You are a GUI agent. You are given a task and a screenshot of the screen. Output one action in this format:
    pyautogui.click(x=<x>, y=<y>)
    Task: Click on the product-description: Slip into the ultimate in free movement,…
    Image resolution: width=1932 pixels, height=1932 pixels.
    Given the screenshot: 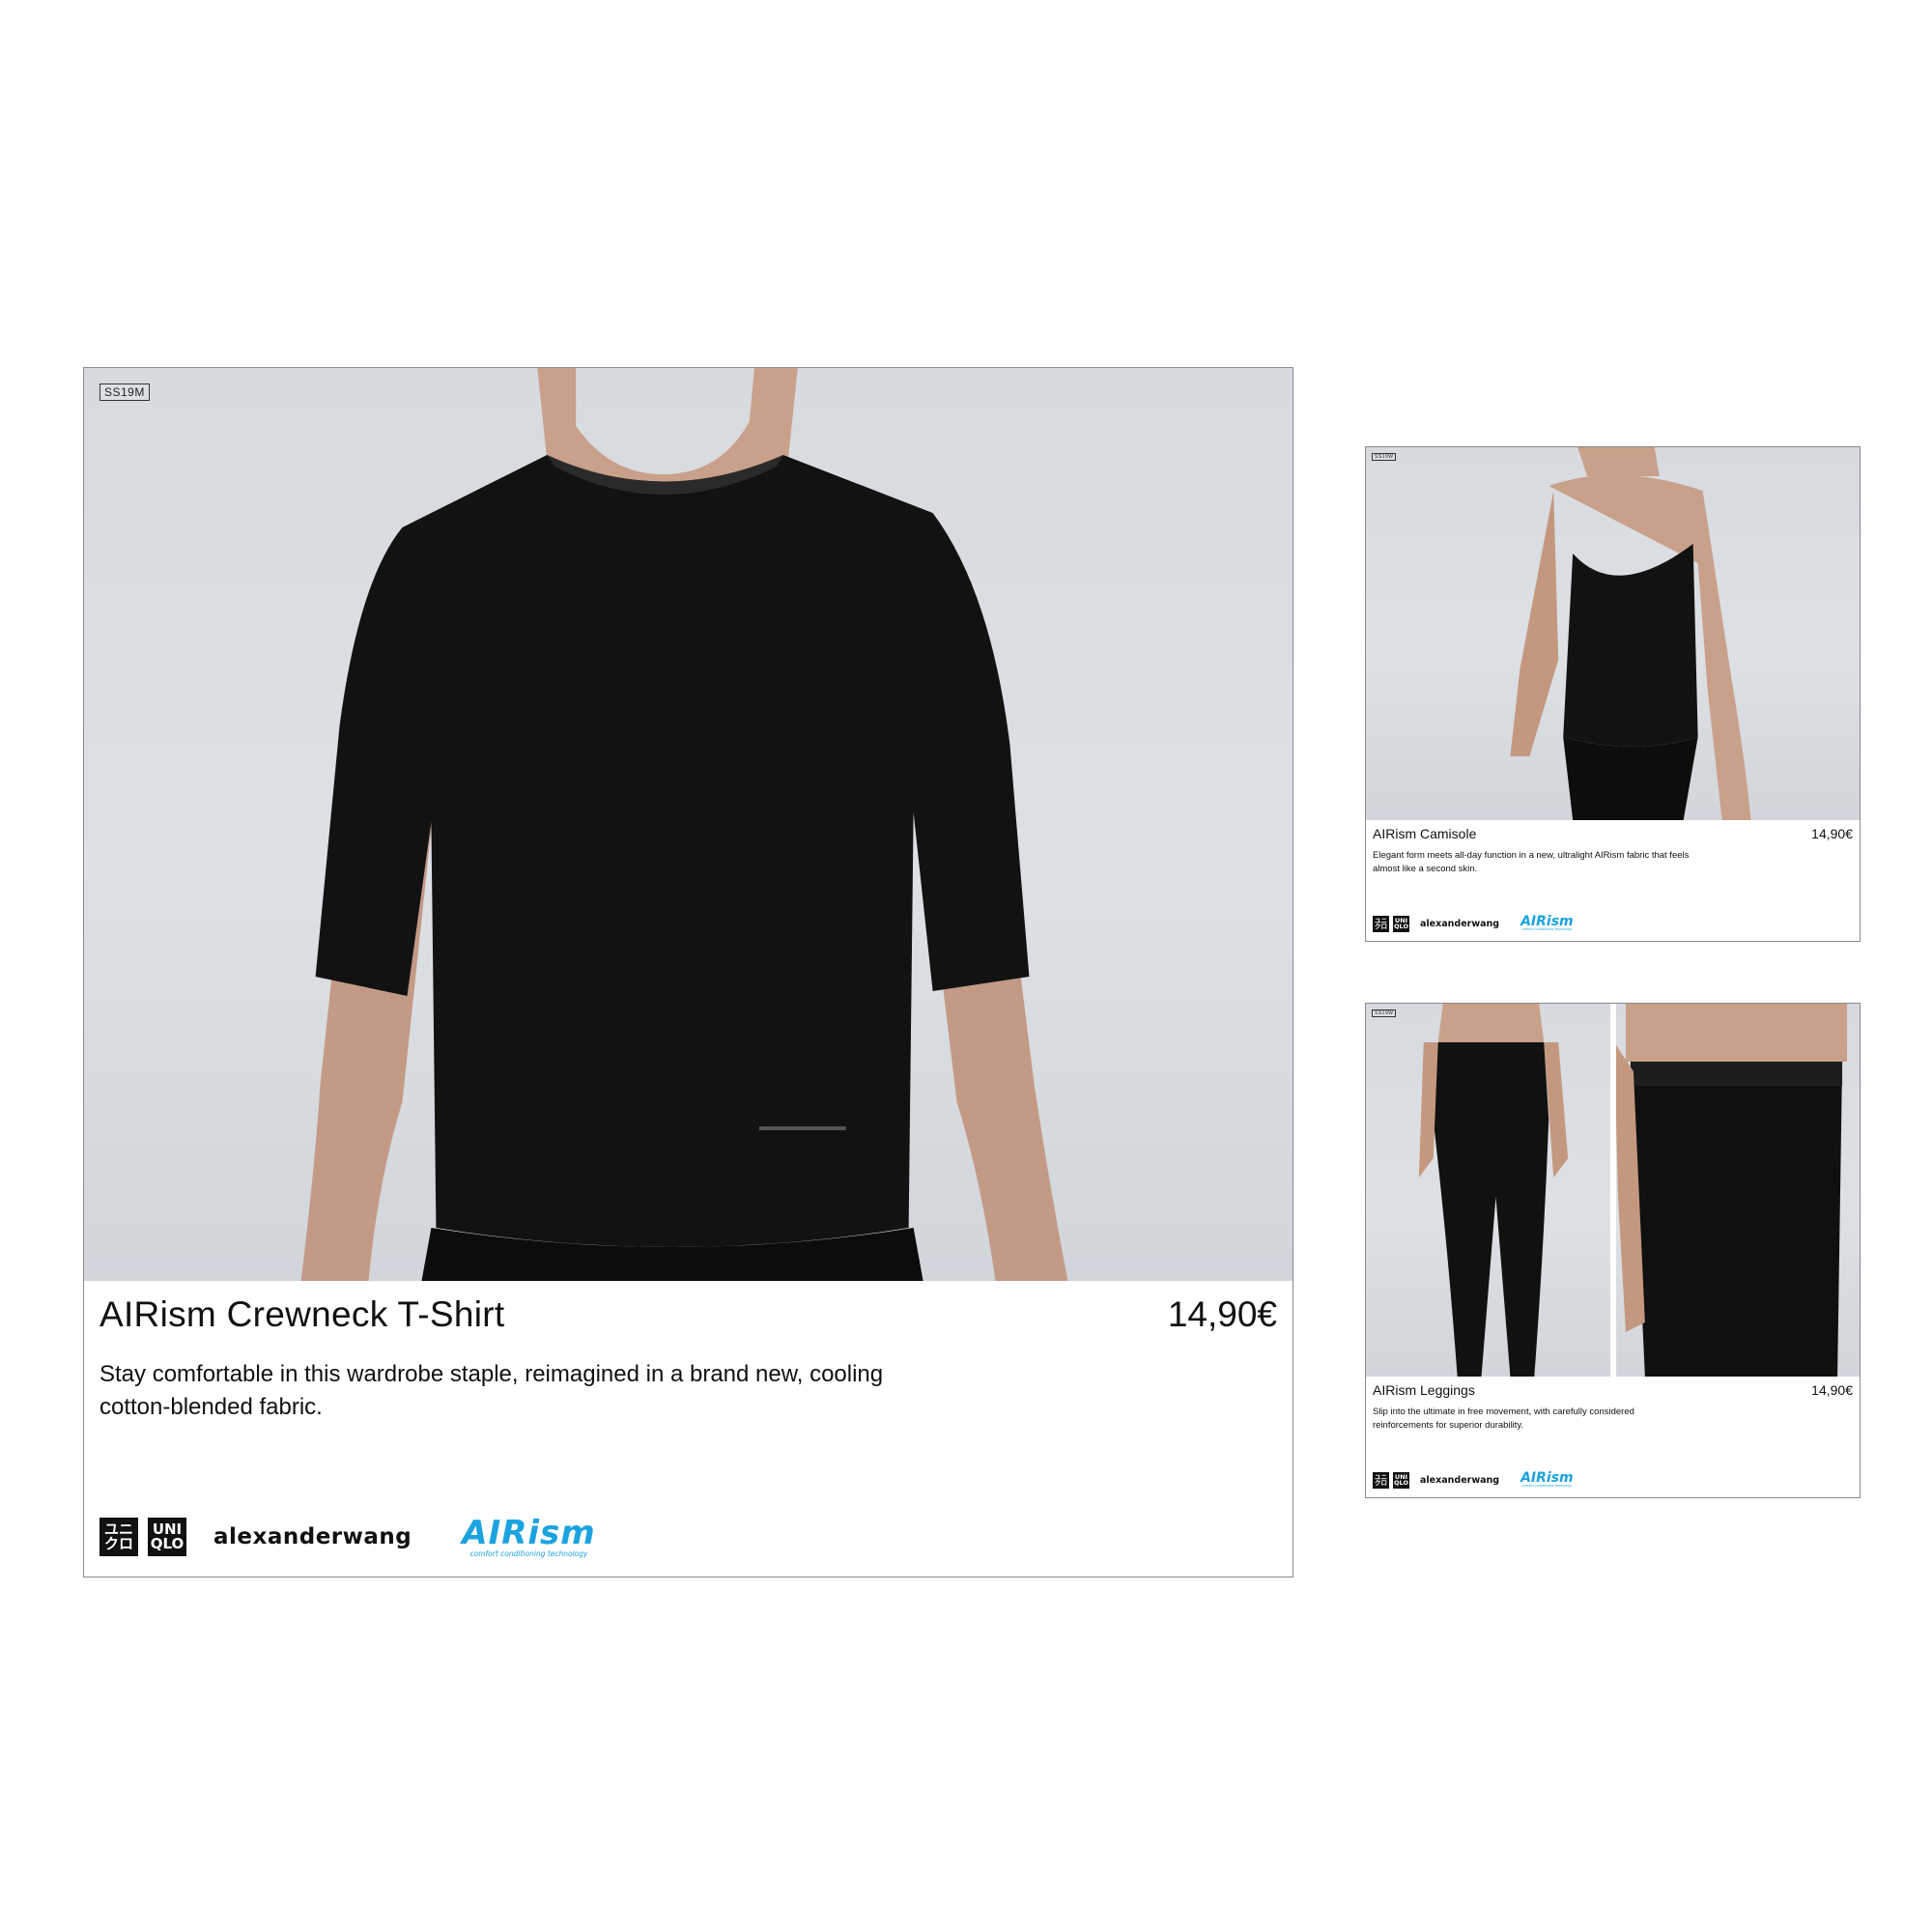 What is the action you would take?
    pyautogui.click(x=1503, y=1418)
    